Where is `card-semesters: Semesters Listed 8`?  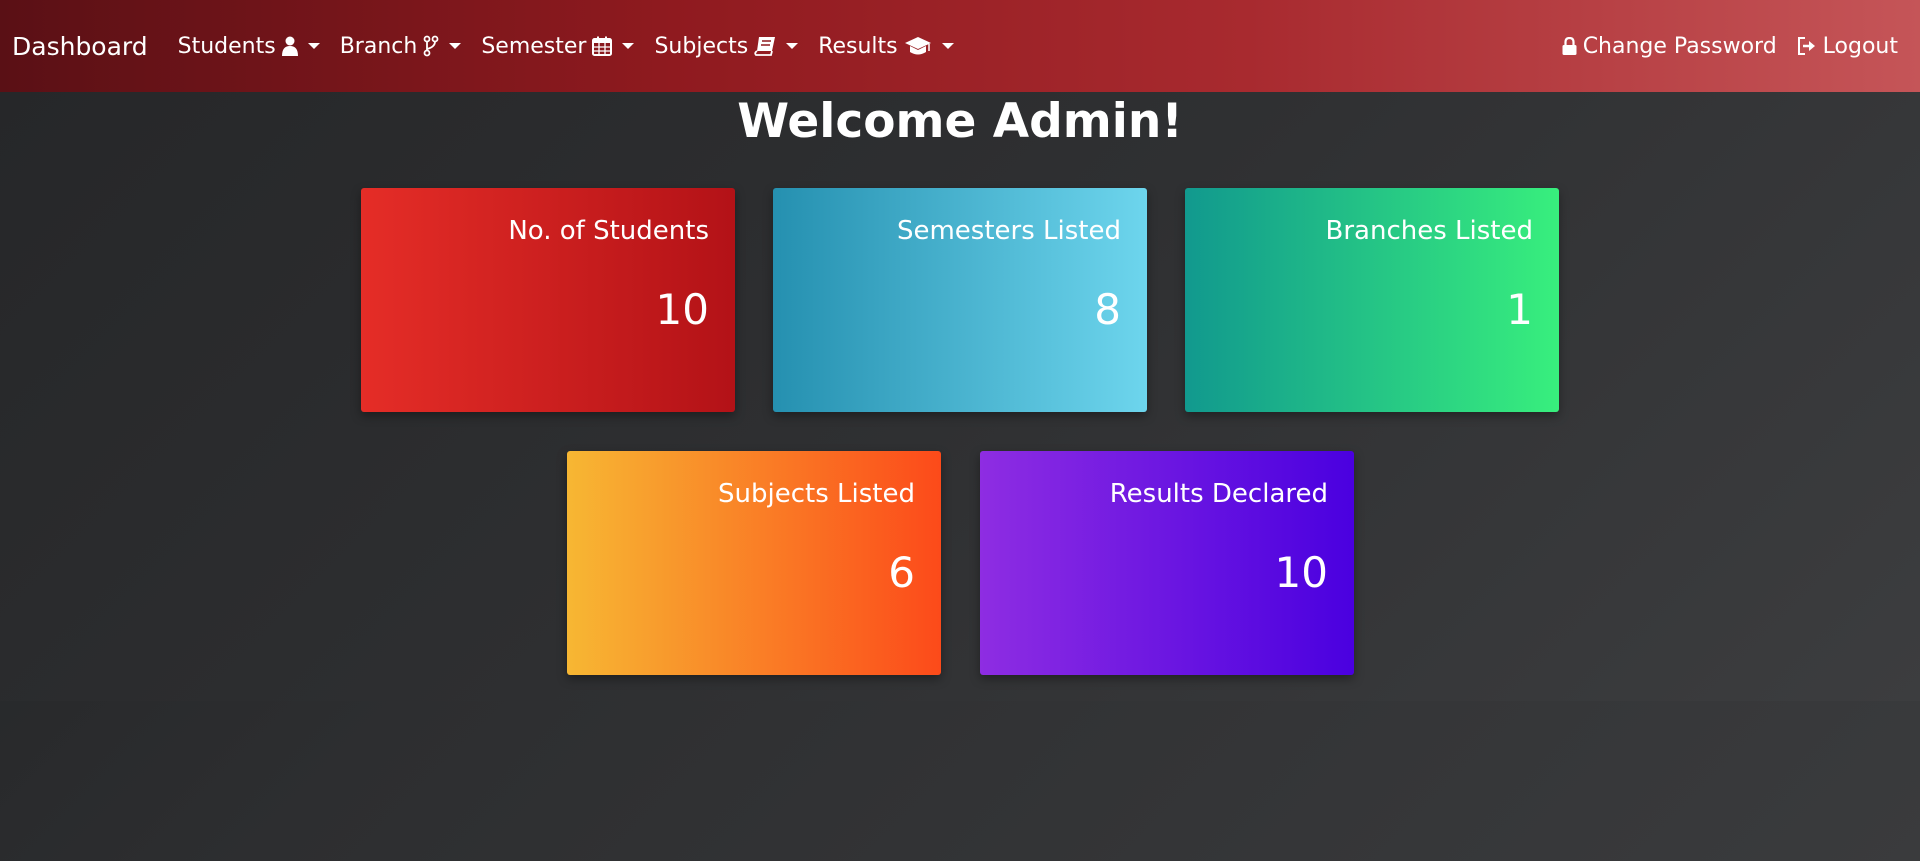 card-semesters: Semesters Listed 8 is located at coordinates (960, 300).